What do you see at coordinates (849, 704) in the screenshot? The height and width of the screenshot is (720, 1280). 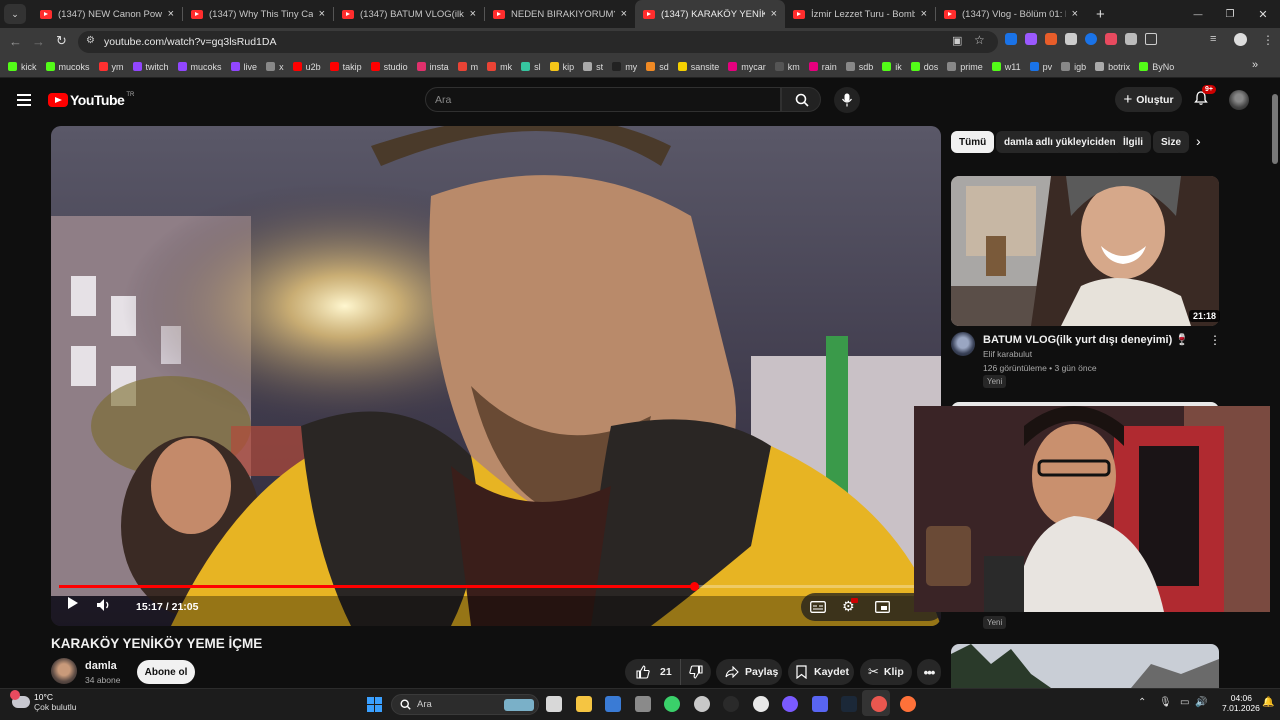 I see `steam-icon` at bounding box center [849, 704].